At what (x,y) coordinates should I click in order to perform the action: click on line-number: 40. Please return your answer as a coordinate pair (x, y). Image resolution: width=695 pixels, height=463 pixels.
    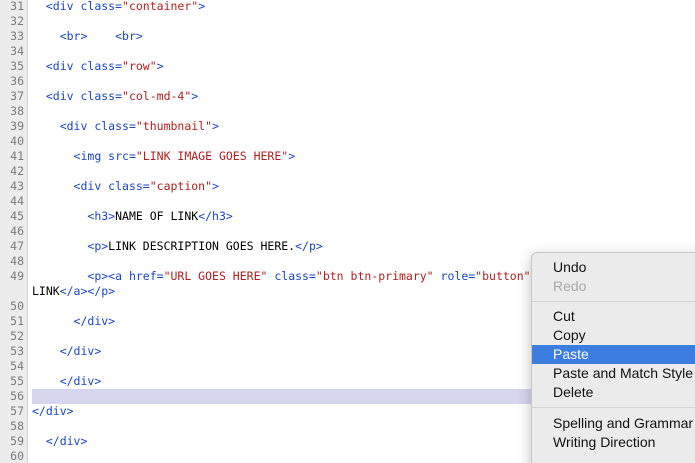
    Looking at the image, I should click on (17, 141).